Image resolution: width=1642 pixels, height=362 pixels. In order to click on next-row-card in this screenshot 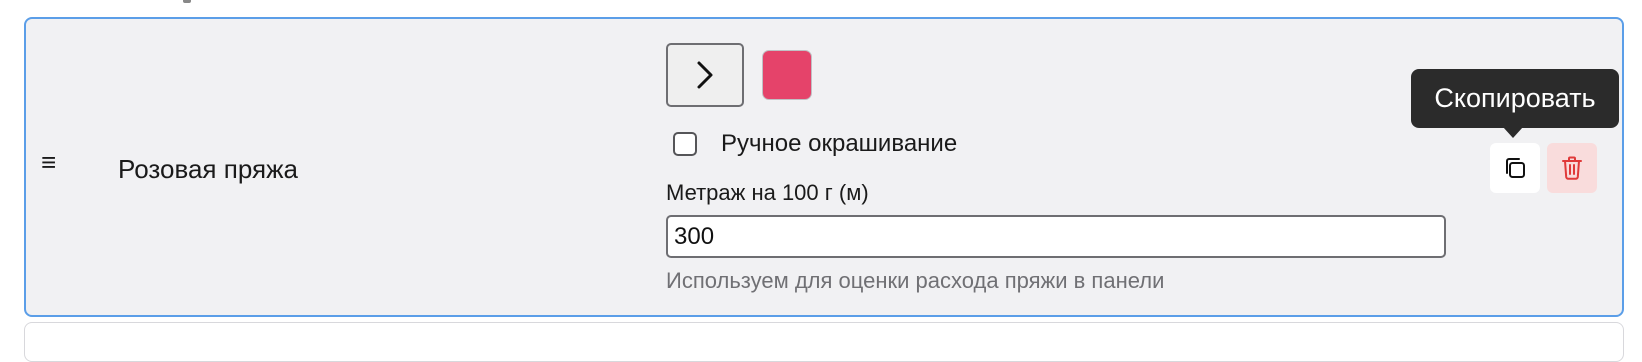, I will do `click(824, 342)`.